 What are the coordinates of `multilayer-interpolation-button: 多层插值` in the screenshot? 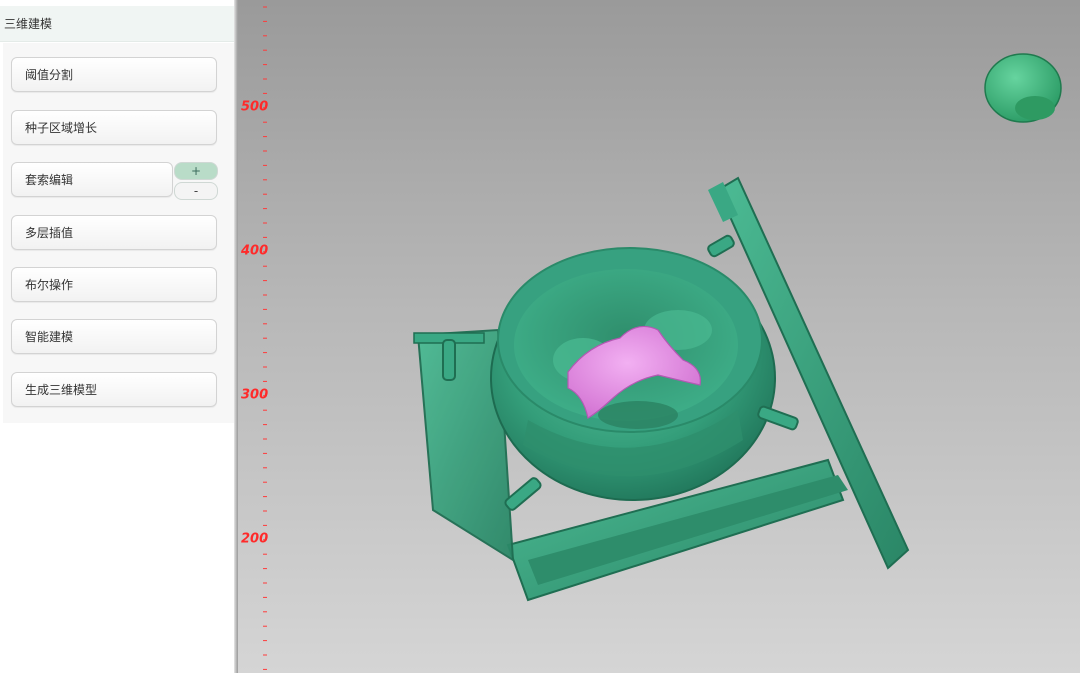 It's located at (114, 232).